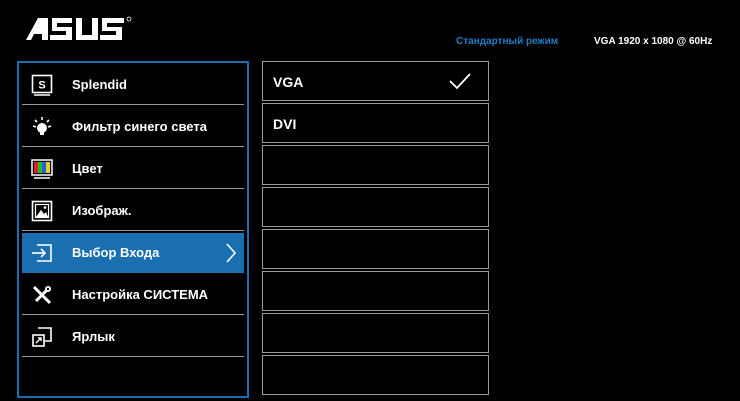  I want to click on menu-item-label: Ярлык, so click(93, 336).